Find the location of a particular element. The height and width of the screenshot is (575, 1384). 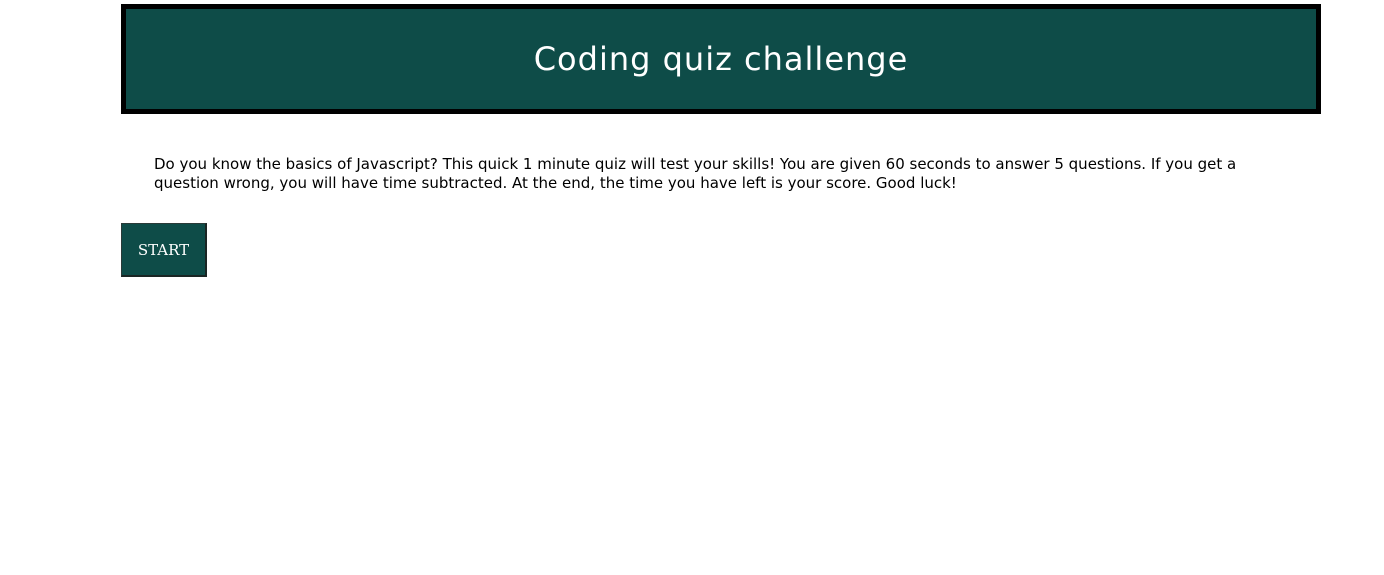

start-button: START is located at coordinates (164, 250).